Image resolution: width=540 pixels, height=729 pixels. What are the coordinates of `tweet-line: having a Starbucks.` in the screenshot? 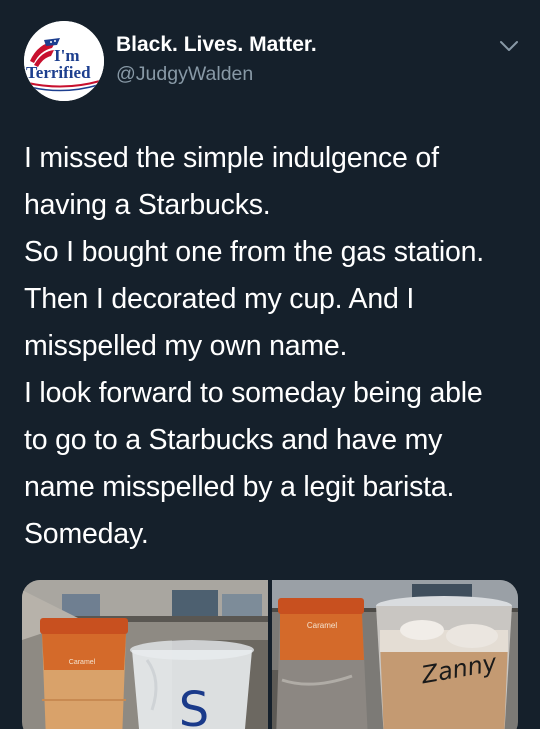 It's located at (147, 205).